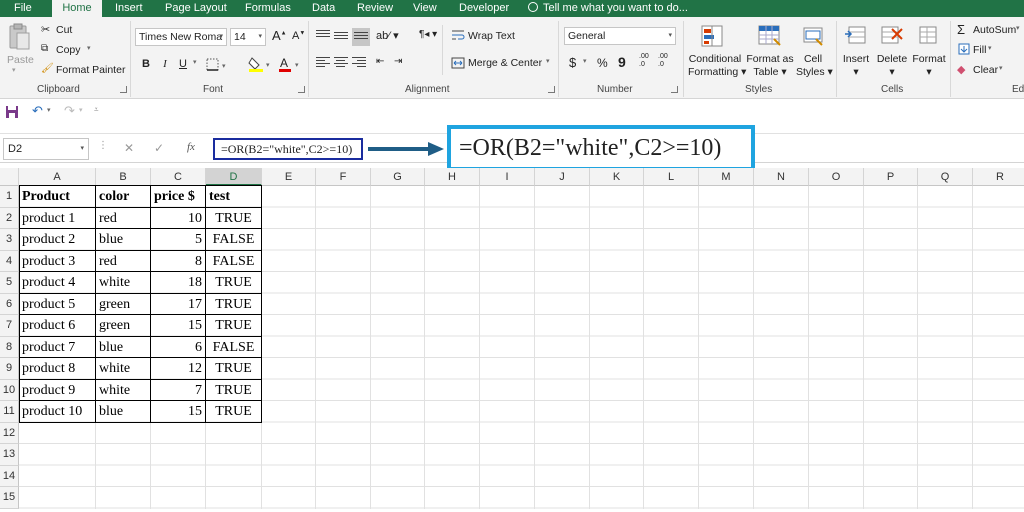  What do you see at coordinates (261, 64) in the screenshot?
I see `fill-color-icon: ▾` at bounding box center [261, 64].